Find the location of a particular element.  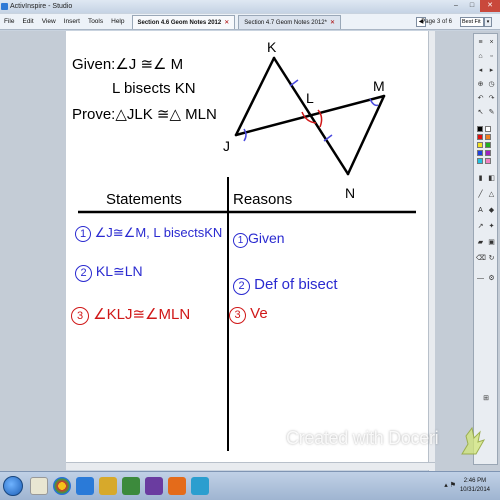

menu-view: View is located at coordinates (49, 21).